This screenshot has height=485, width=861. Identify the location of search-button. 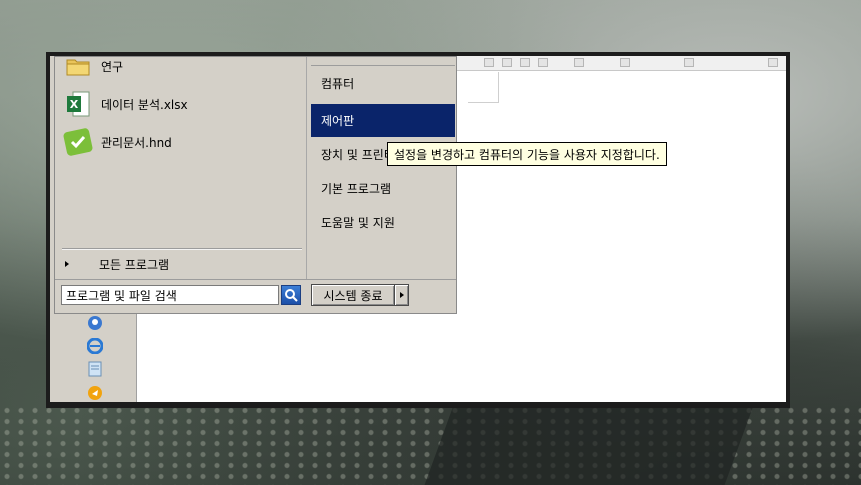
(291, 295).